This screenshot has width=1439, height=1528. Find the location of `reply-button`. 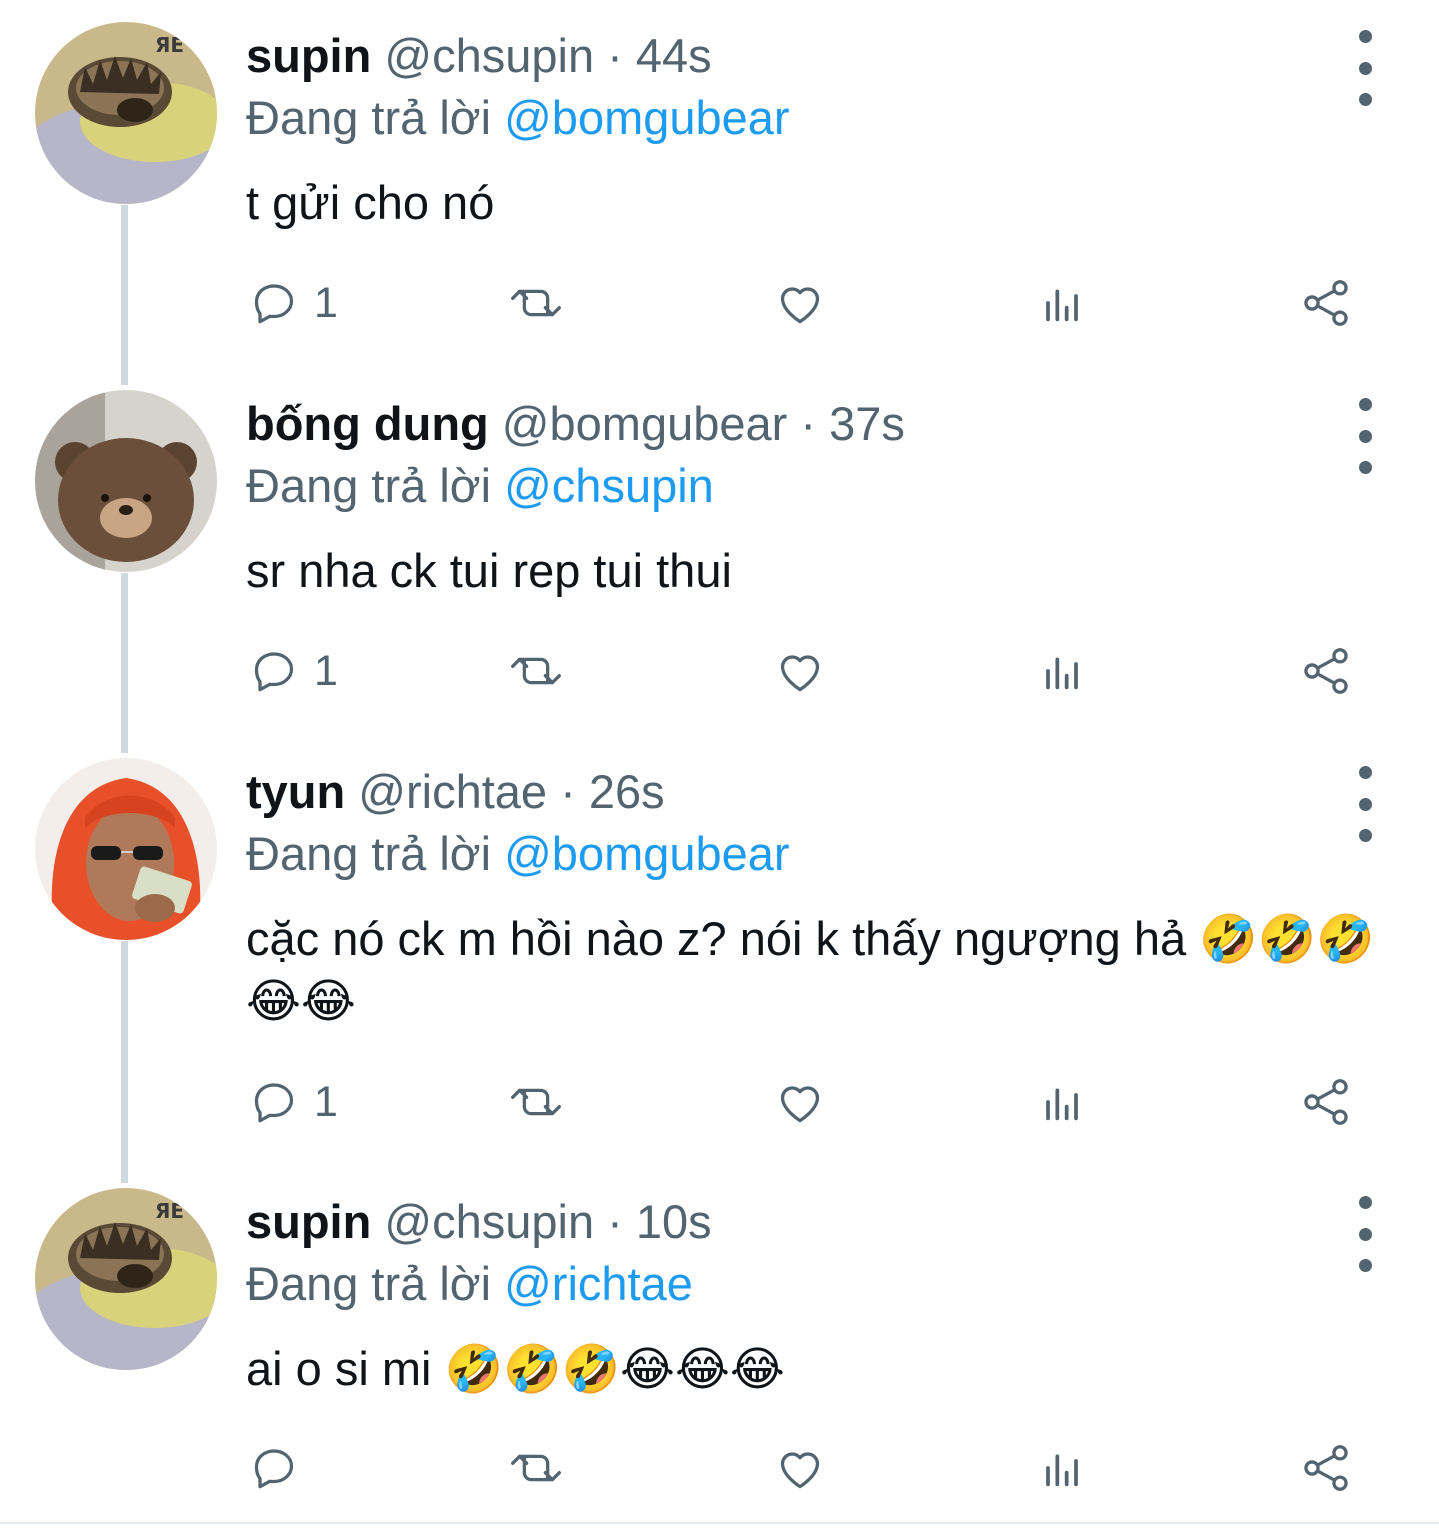

reply-button is located at coordinates (280, 1468).